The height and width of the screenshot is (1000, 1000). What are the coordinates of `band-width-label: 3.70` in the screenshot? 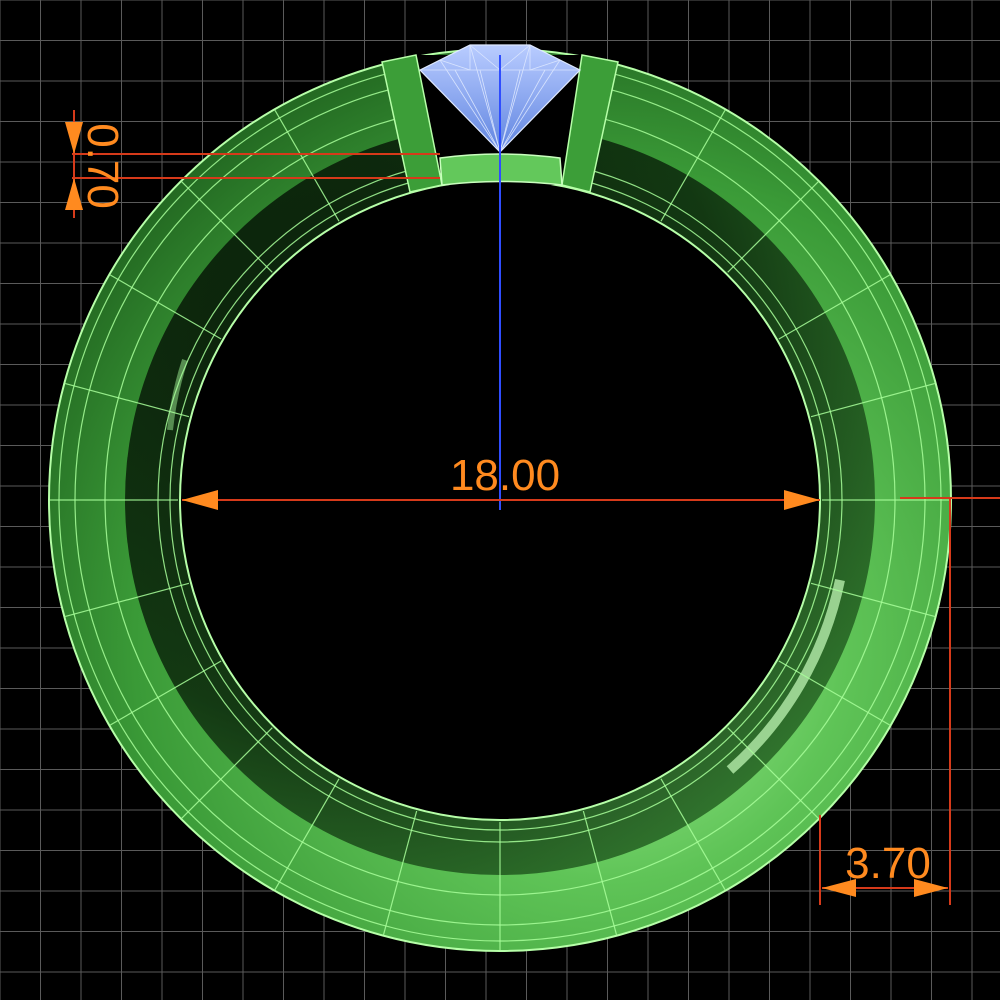 It's located at (888, 863).